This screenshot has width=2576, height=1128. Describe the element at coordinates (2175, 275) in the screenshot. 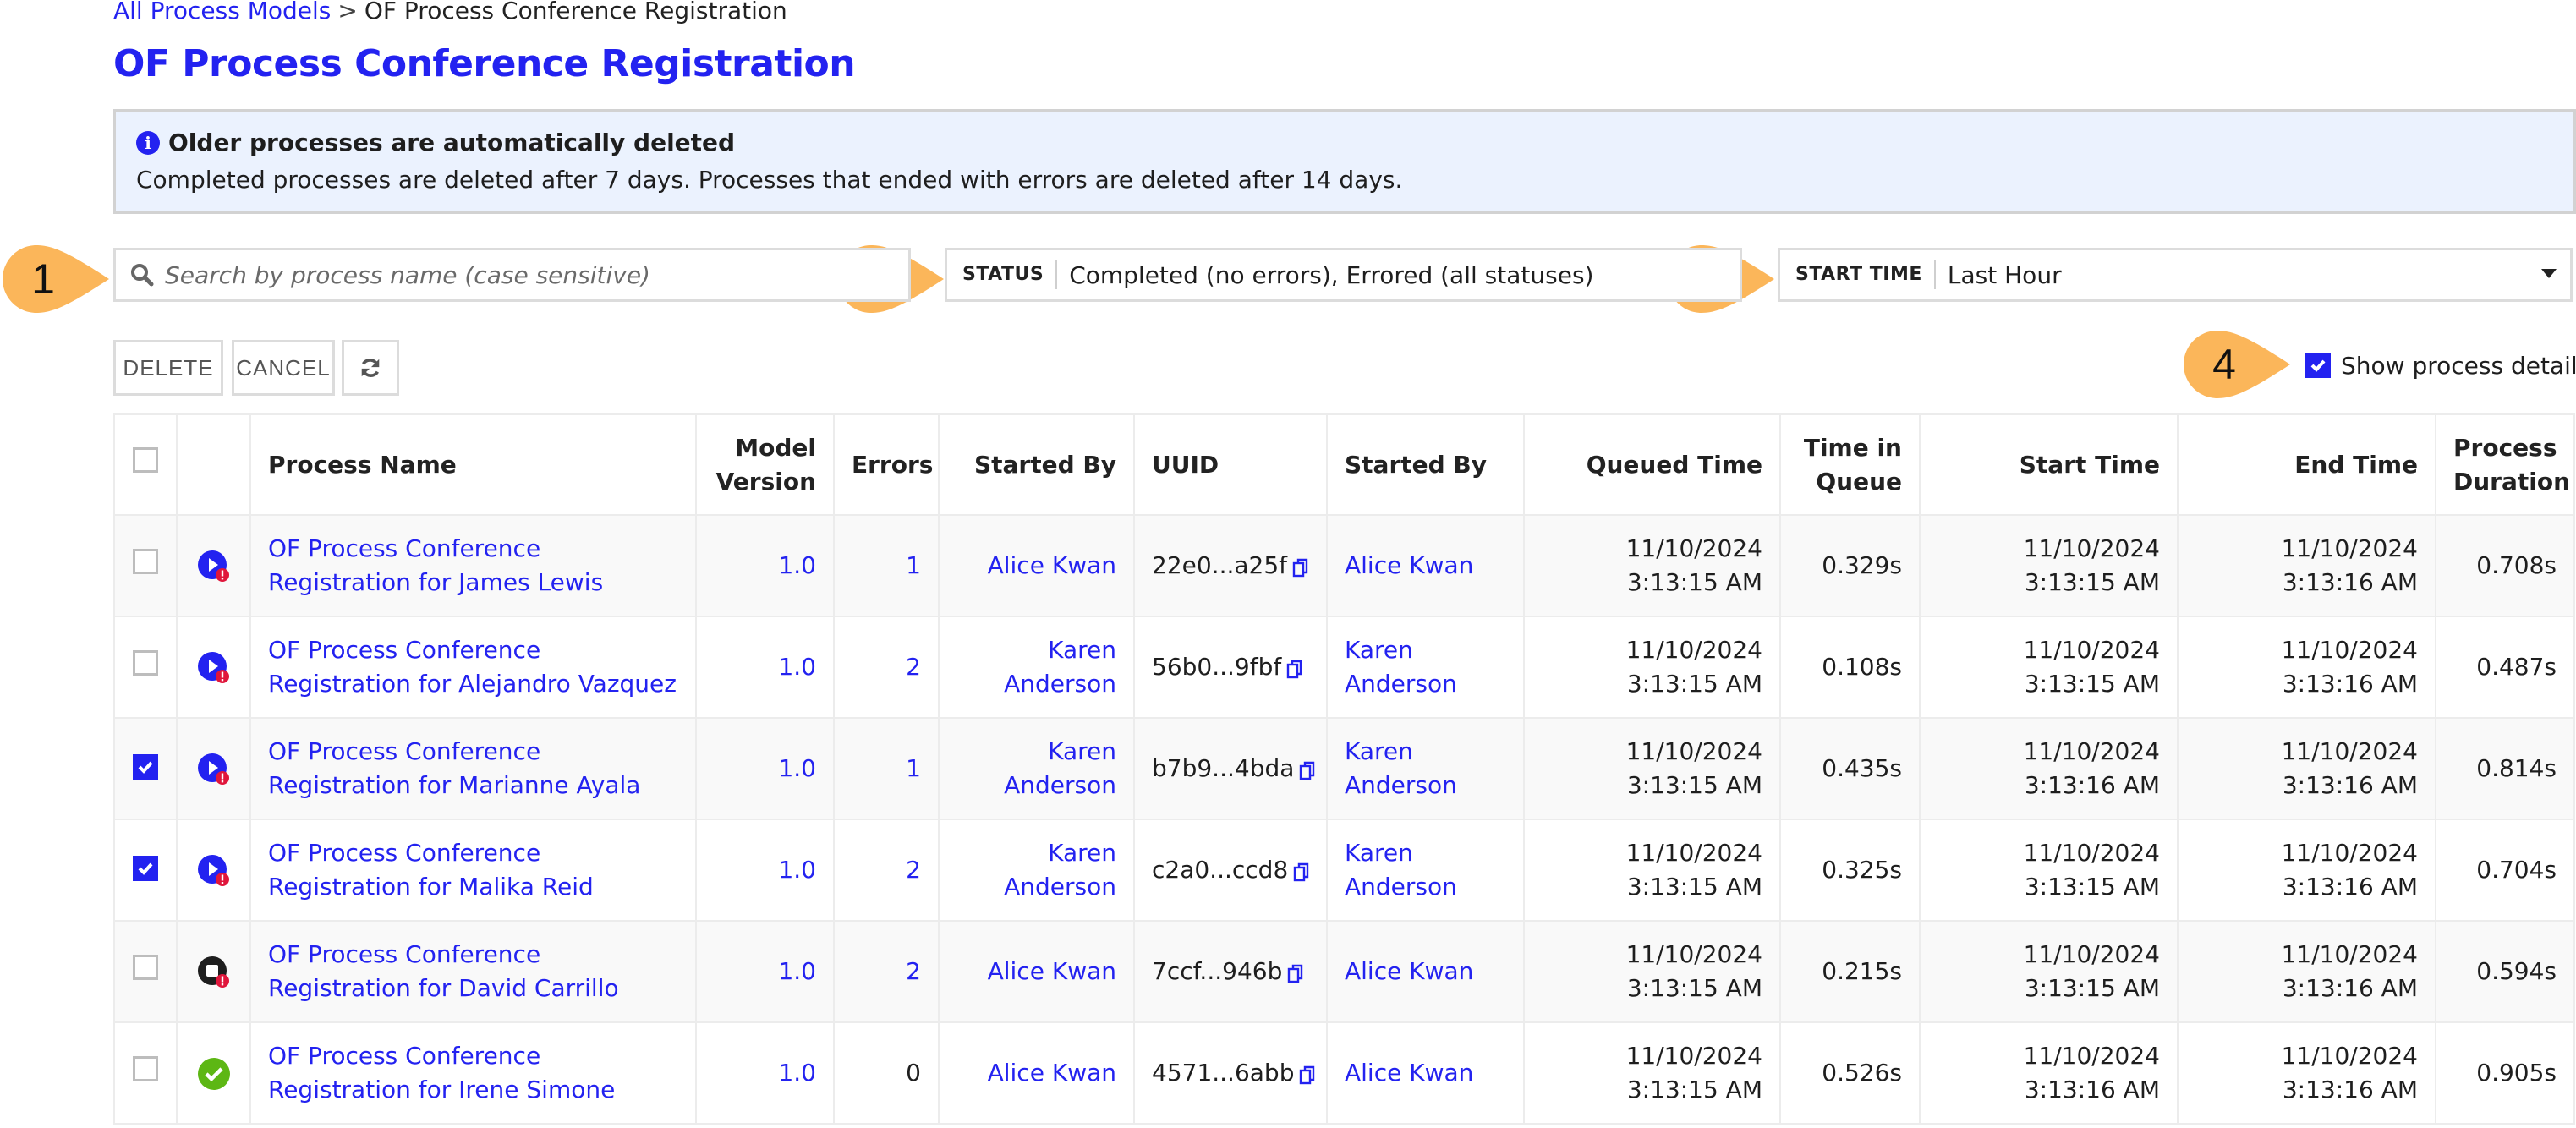

I see `start-time-filter: START TIME Last Hour` at that location.